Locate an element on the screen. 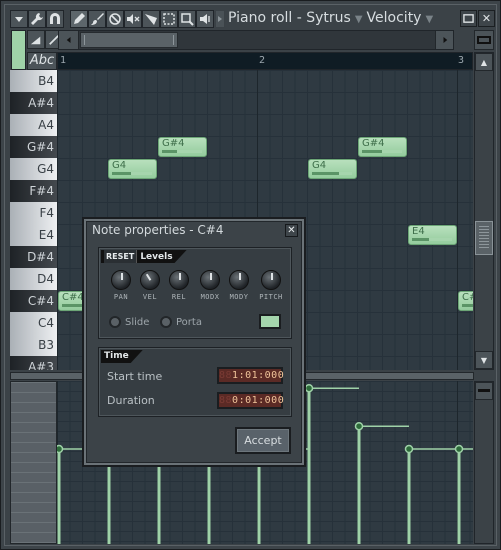  knob-pan: PAN is located at coordinates (121, 285).